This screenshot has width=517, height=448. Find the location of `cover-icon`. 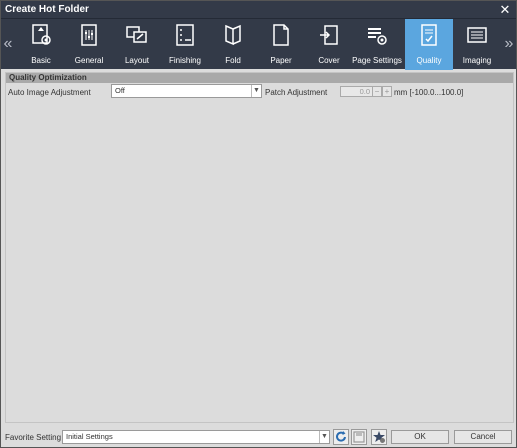

cover-icon is located at coordinates (329, 35).